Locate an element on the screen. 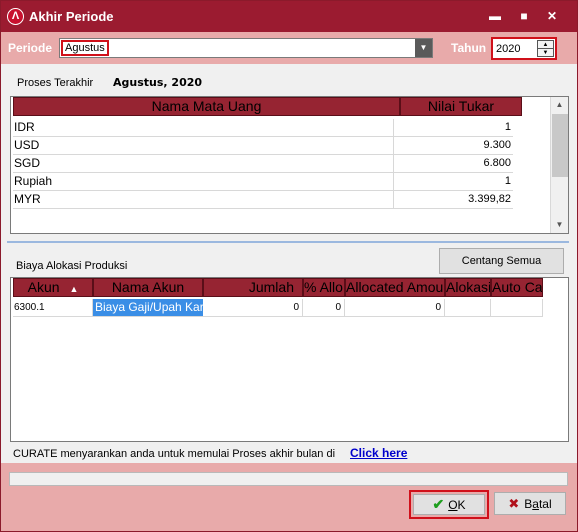 The image size is (578, 532). allocated-amount-cell: 0 is located at coordinates (395, 308).